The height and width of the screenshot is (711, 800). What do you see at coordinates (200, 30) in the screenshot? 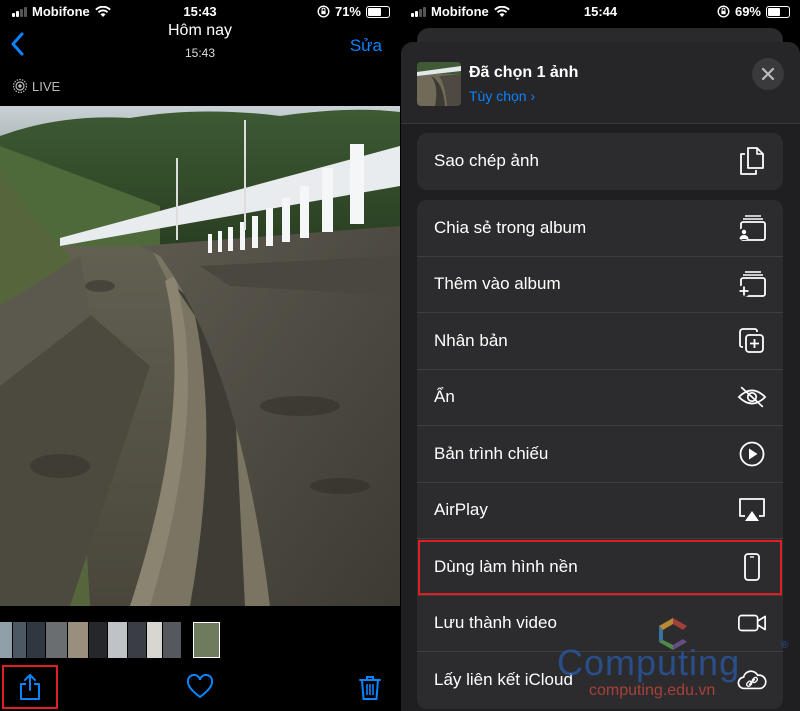
I see `nav-title: Hôm nay` at bounding box center [200, 30].